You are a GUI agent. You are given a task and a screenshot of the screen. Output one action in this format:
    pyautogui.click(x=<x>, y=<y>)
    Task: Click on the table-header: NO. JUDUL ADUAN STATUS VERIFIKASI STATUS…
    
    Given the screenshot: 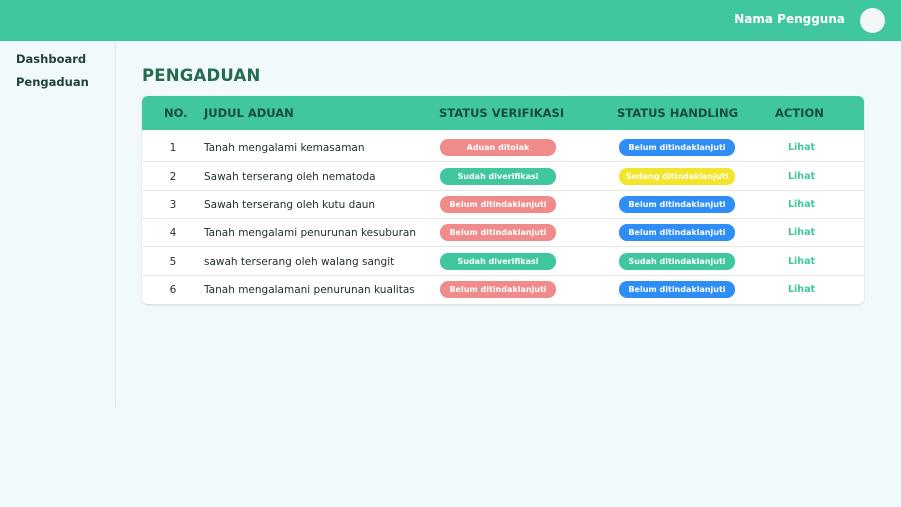 What is the action you would take?
    pyautogui.click(x=503, y=113)
    